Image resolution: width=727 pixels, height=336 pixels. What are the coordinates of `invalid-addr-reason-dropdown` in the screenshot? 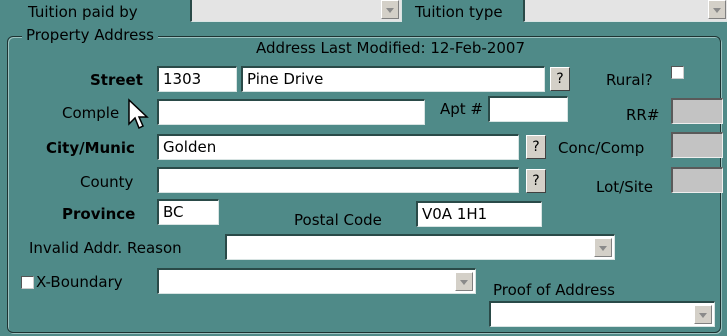 It's located at (420, 247).